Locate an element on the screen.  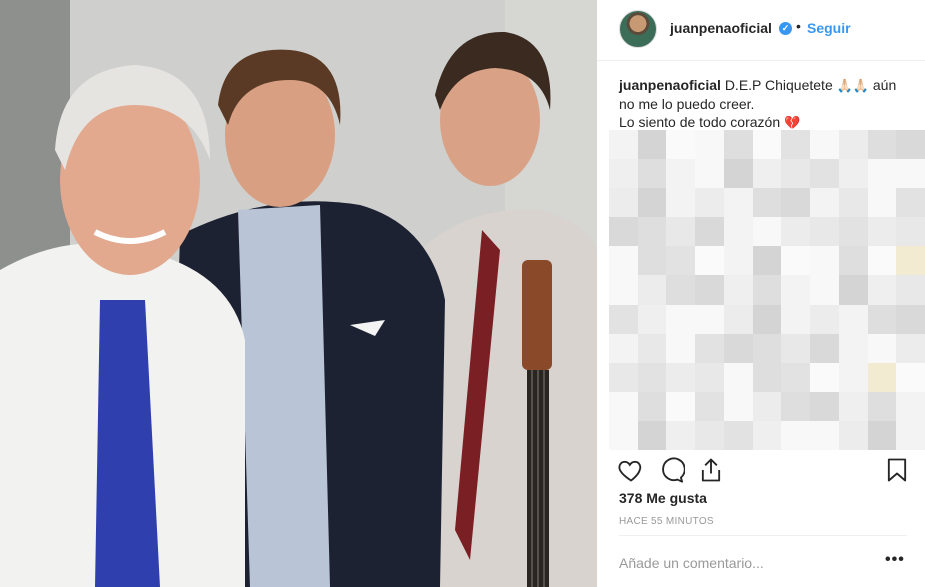
action-bar is located at coordinates (761, 470).